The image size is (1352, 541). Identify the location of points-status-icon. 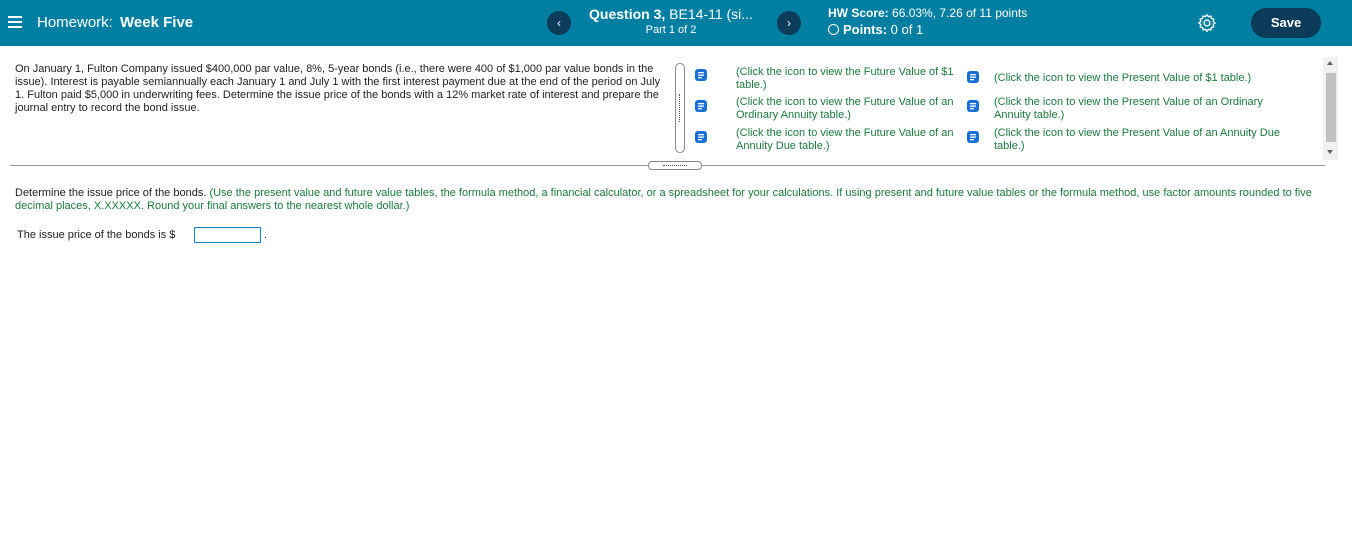
(833, 29).